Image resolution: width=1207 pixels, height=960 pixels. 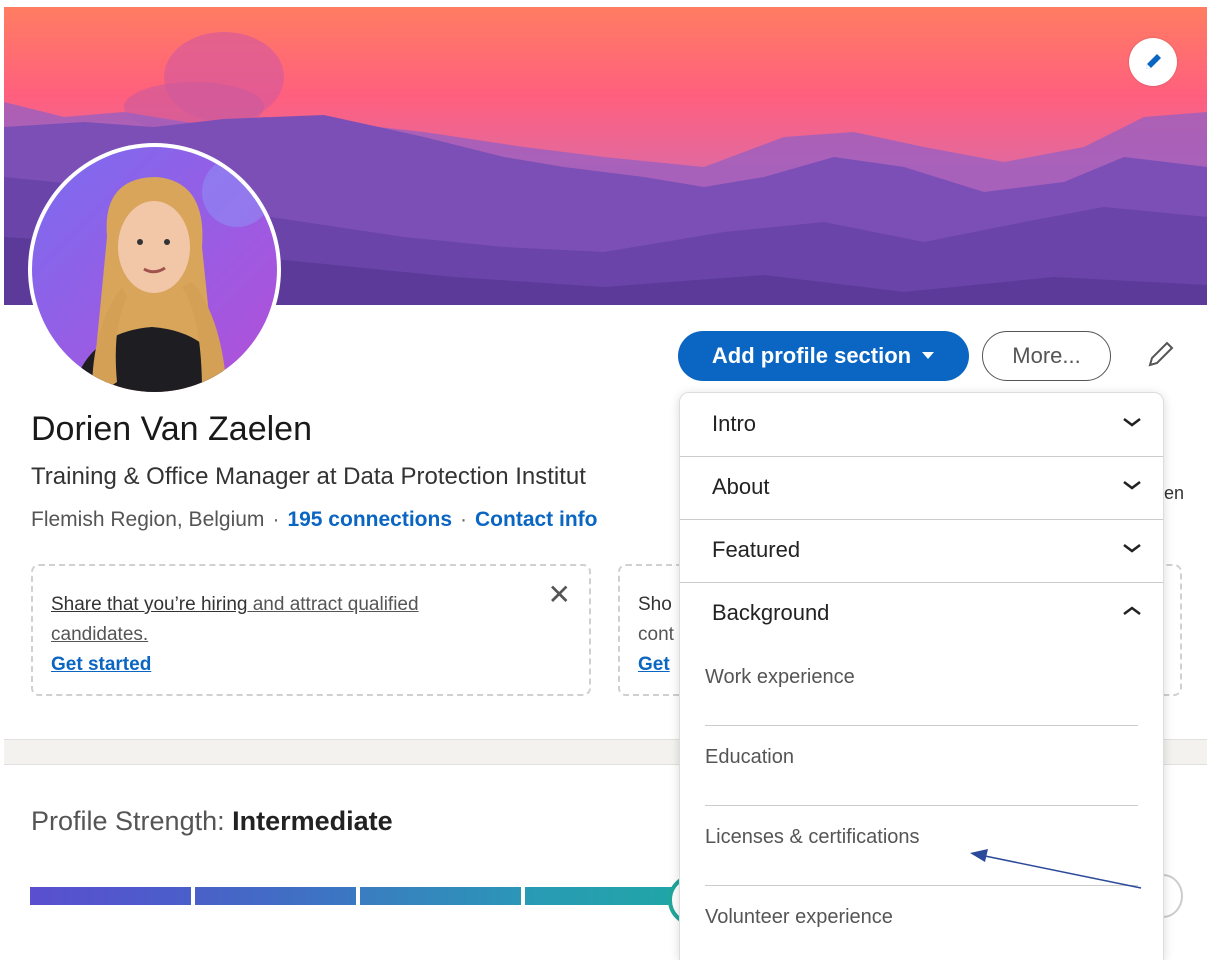 What do you see at coordinates (101, 664) in the screenshot?
I see `get-started-link: Get started` at bounding box center [101, 664].